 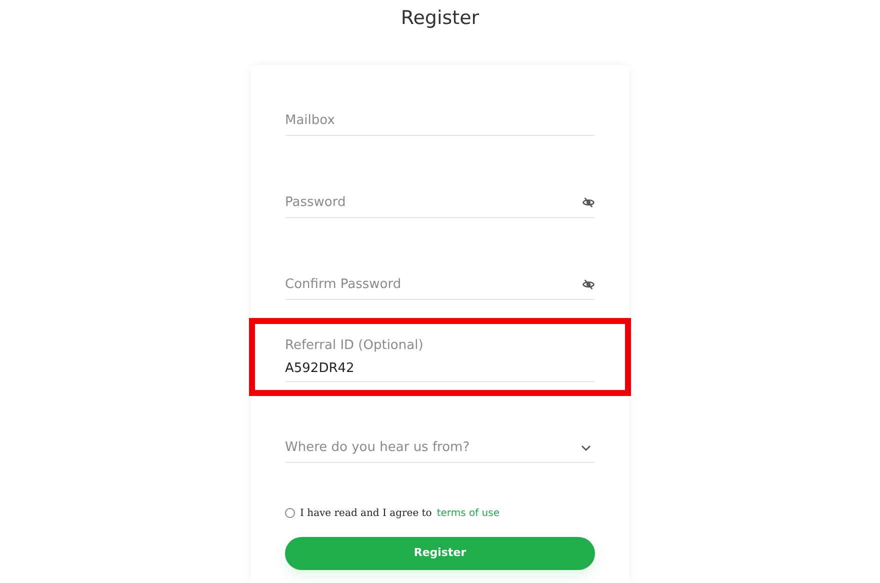 What do you see at coordinates (433, 284) in the screenshot?
I see `input-field: Confirm Password` at bounding box center [433, 284].